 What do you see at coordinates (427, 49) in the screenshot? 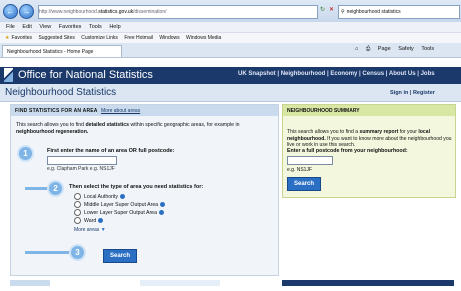
I see `tool-tools: Tools` at bounding box center [427, 49].